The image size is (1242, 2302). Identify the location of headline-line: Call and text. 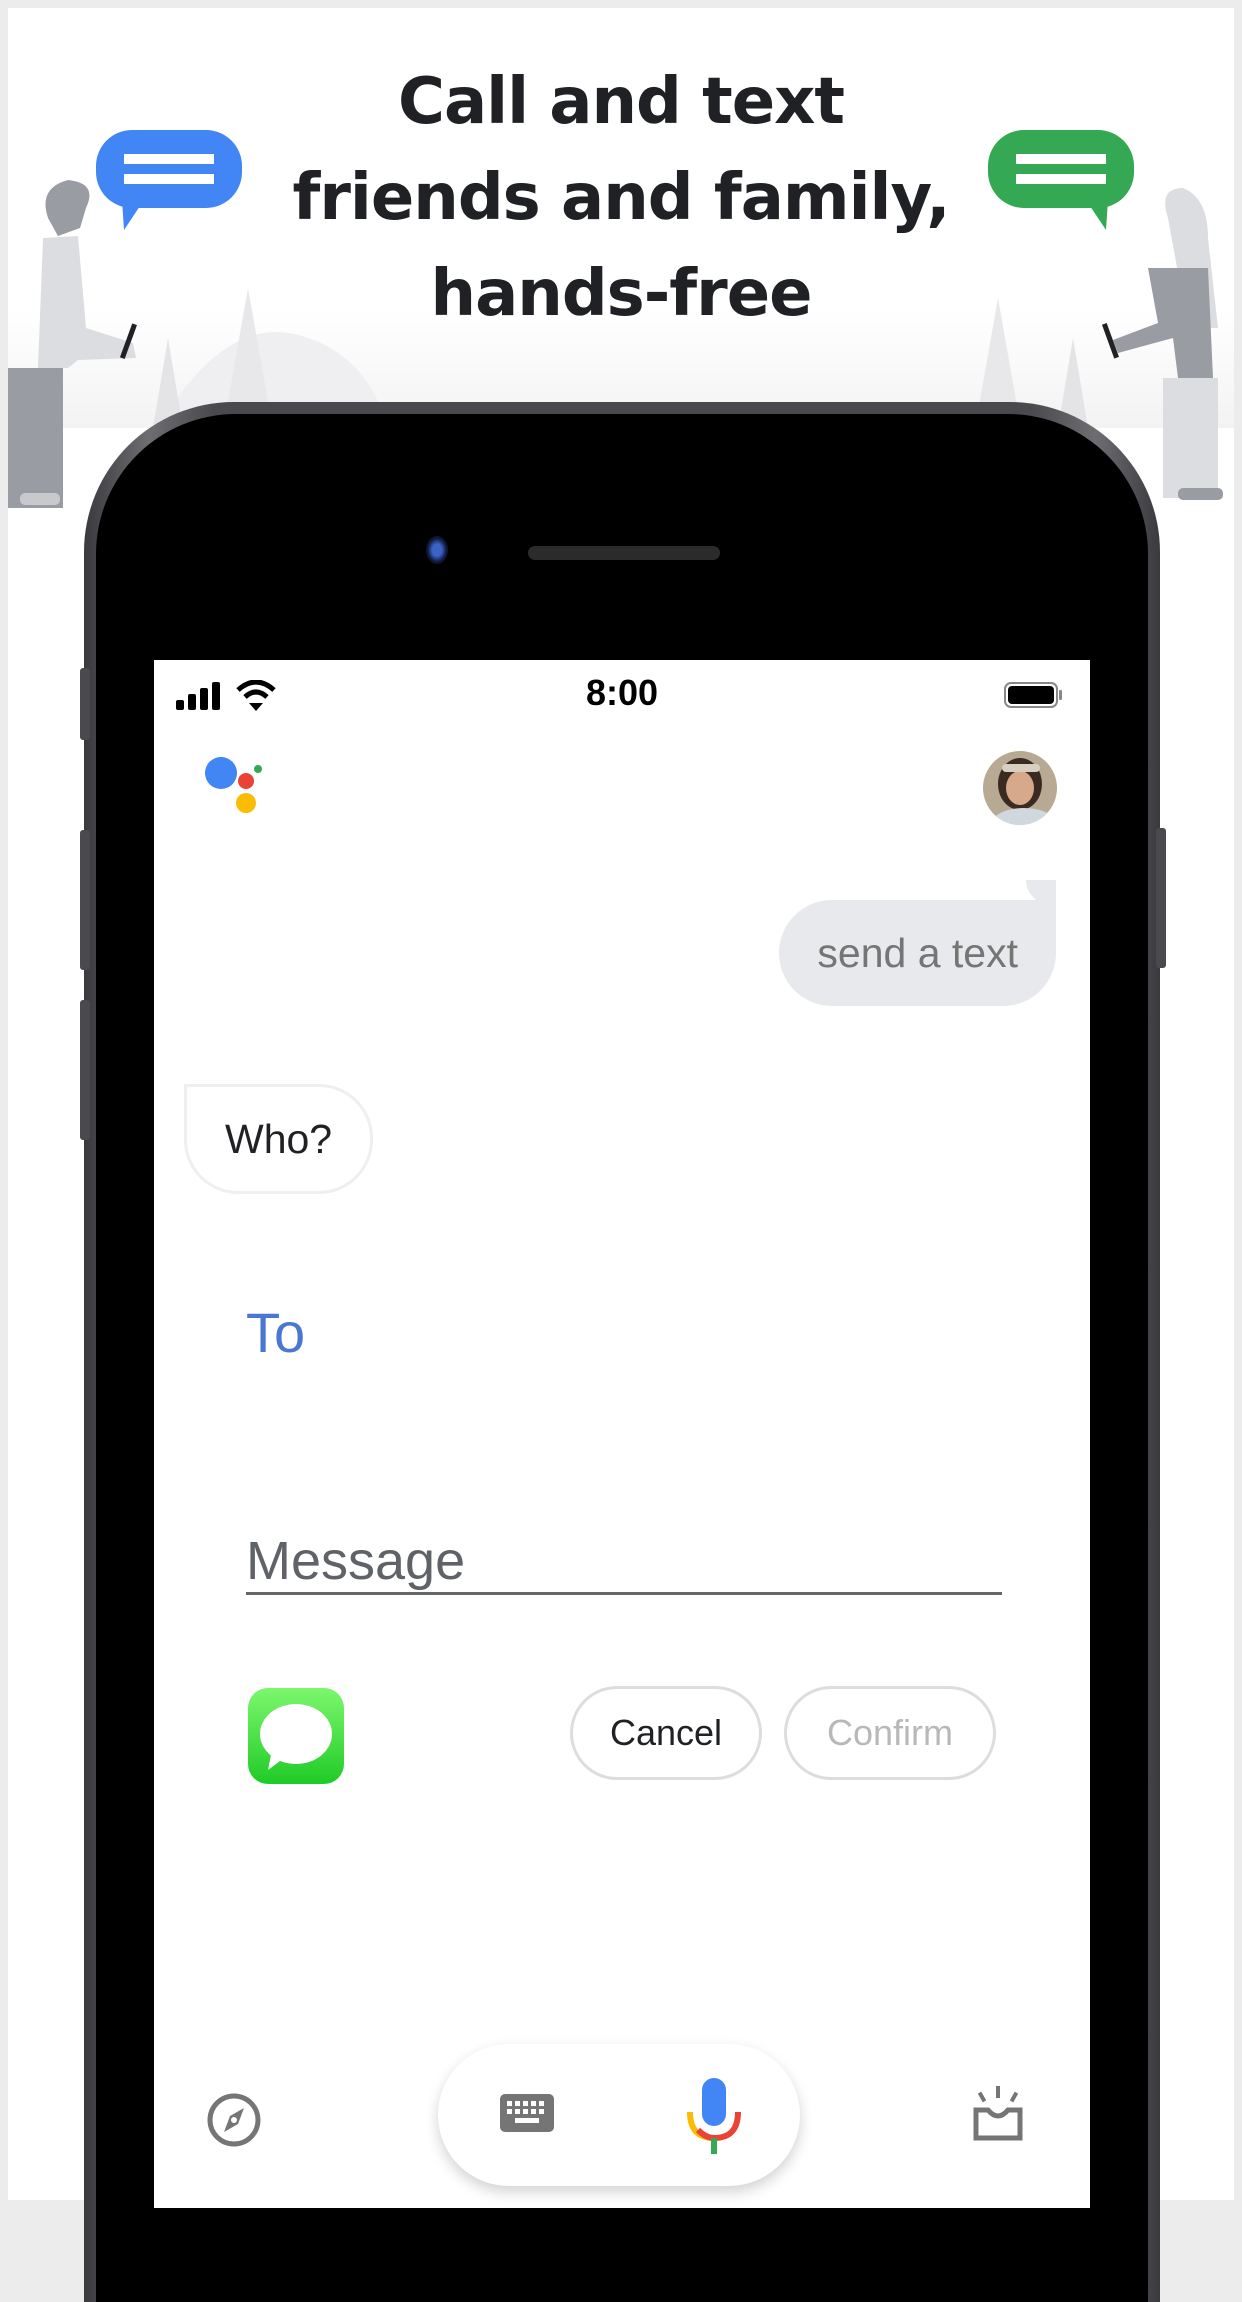
(621, 102).